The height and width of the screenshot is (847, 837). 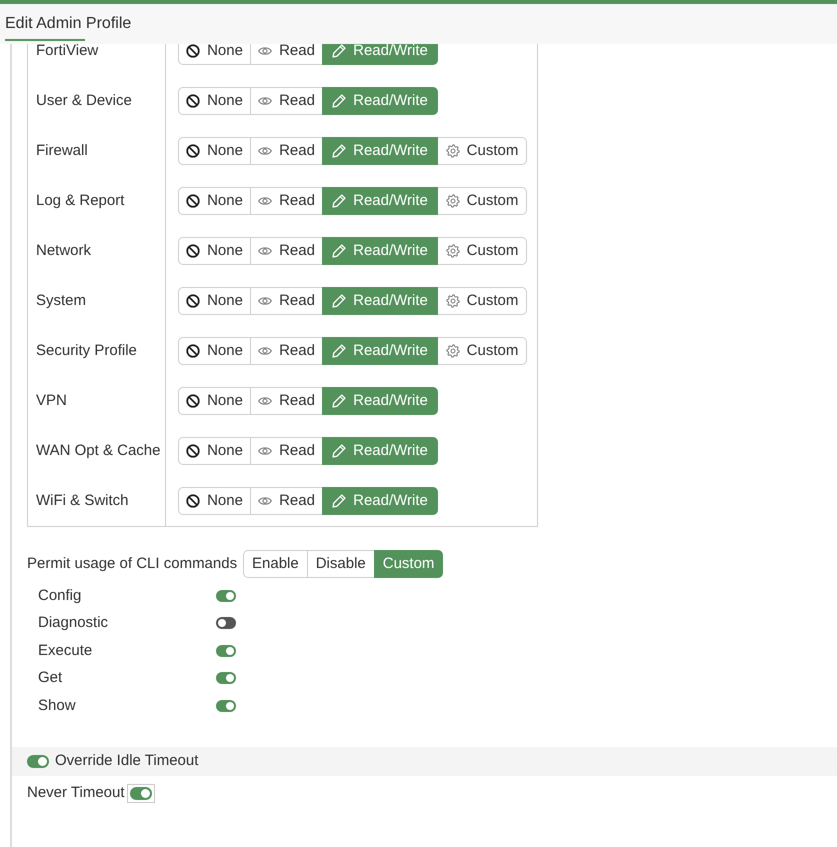 What do you see at coordinates (67, 52) in the screenshot?
I see `permission-label: FortiView` at bounding box center [67, 52].